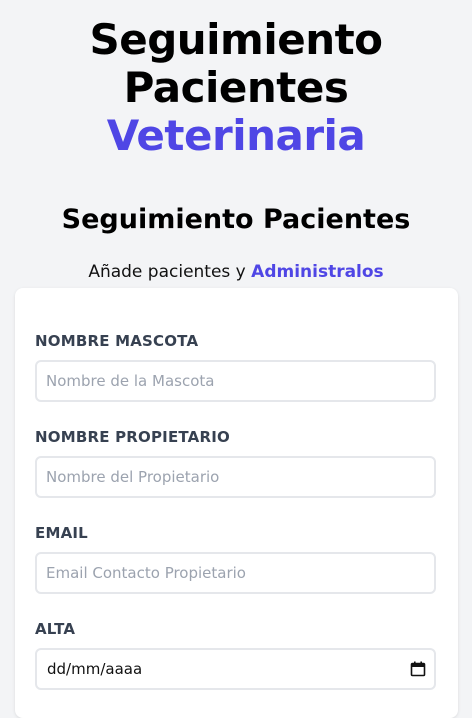  Describe the element at coordinates (236, 135) in the screenshot. I see `app-title-accent: Veterinaria` at that location.